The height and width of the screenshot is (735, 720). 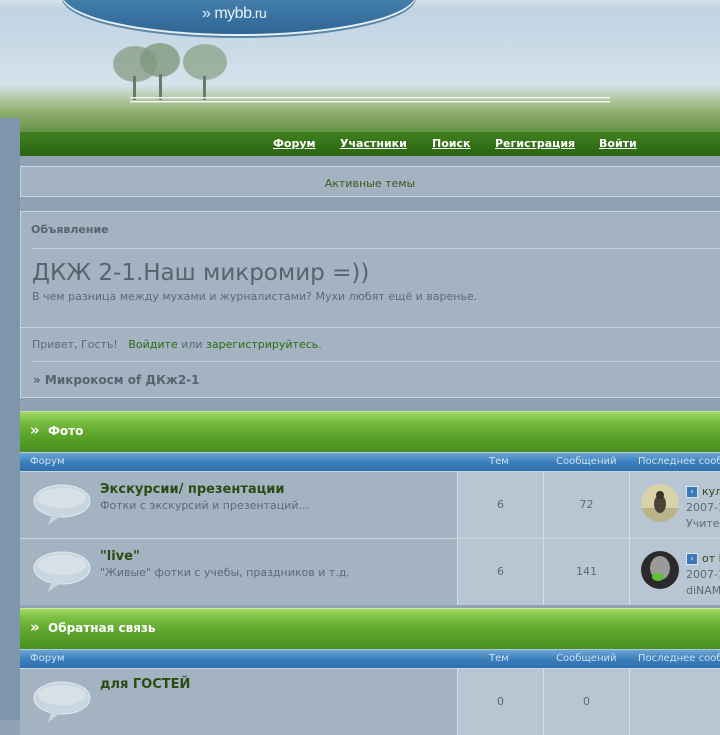 I want to click on posts-cell: 72, so click(x=586, y=505).